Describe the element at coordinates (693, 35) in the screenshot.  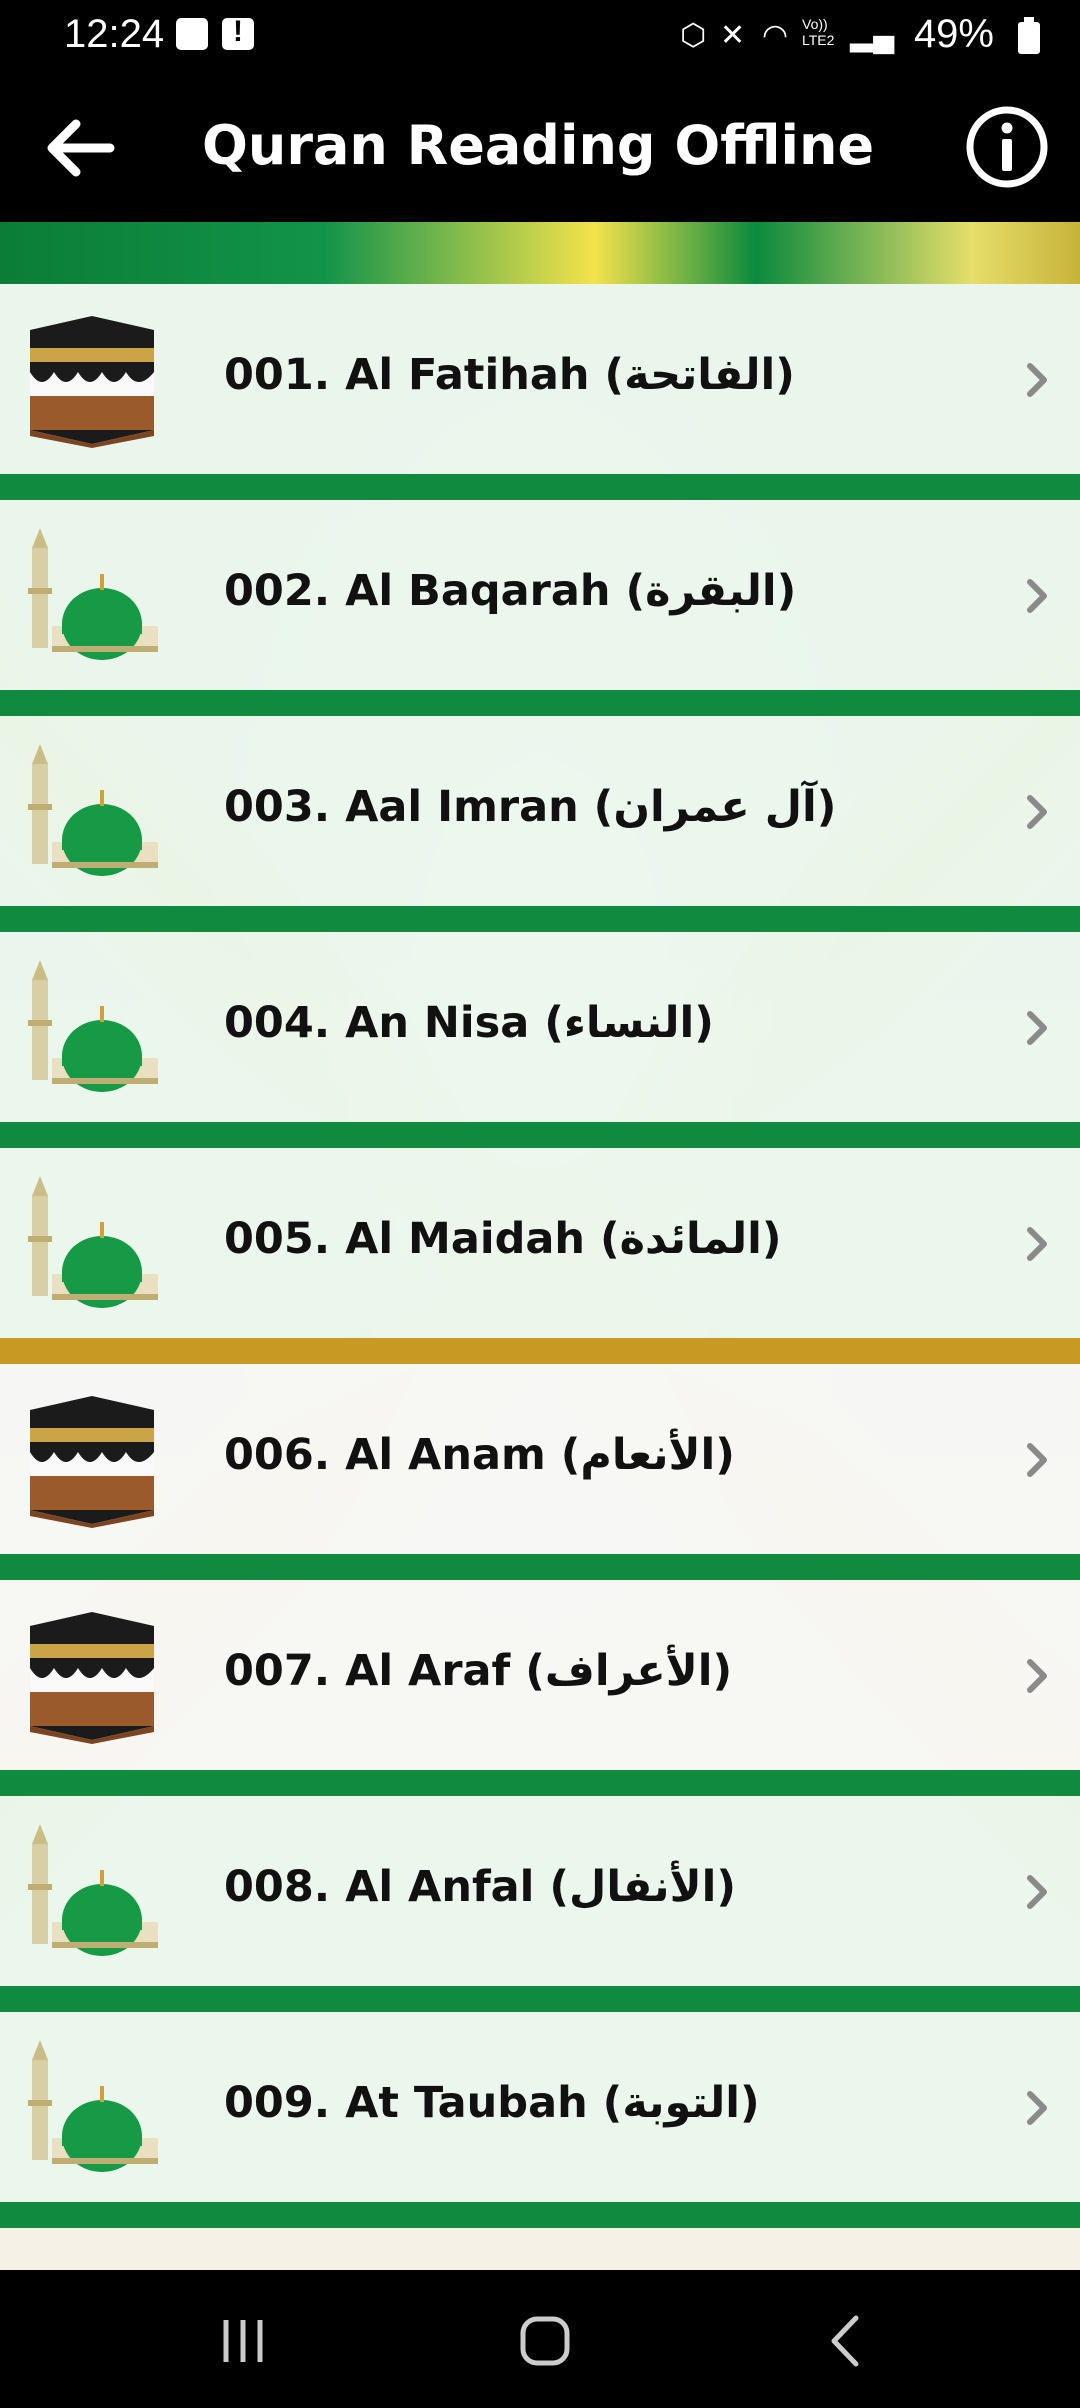
I see `bluetooth-battery-icon: ⬡` at that location.